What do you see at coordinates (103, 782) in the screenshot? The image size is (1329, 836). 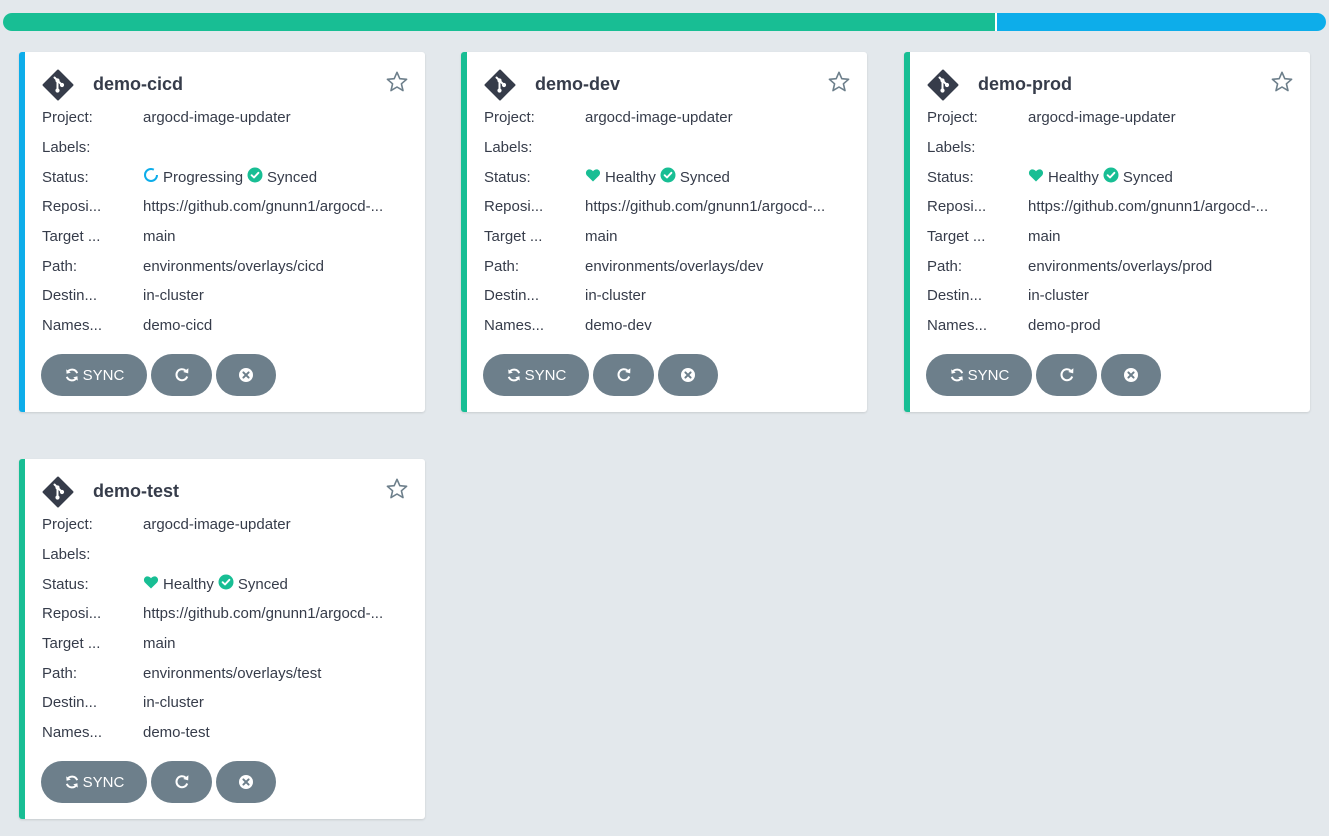 I see `sync-button-label: SYNC` at bounding box center [103, 782].